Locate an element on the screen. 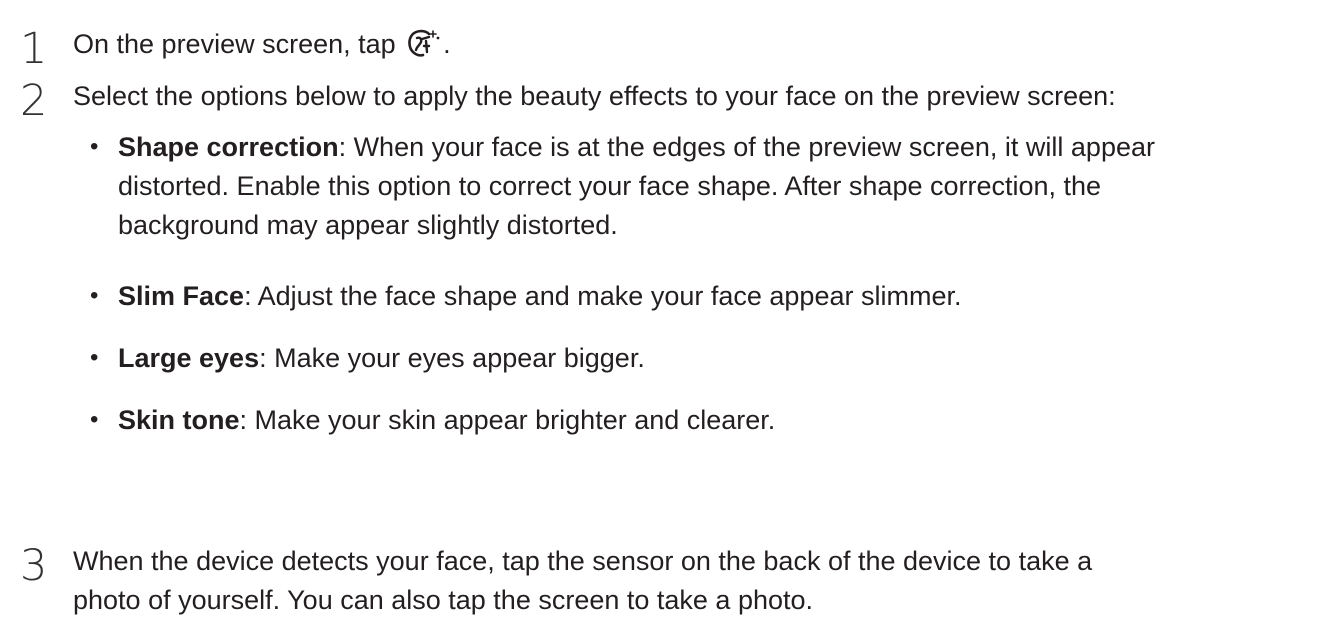 This screenshot has width=1344, height=623. step-text: On the preview screen, tap . is located at coordinates (262, 46).